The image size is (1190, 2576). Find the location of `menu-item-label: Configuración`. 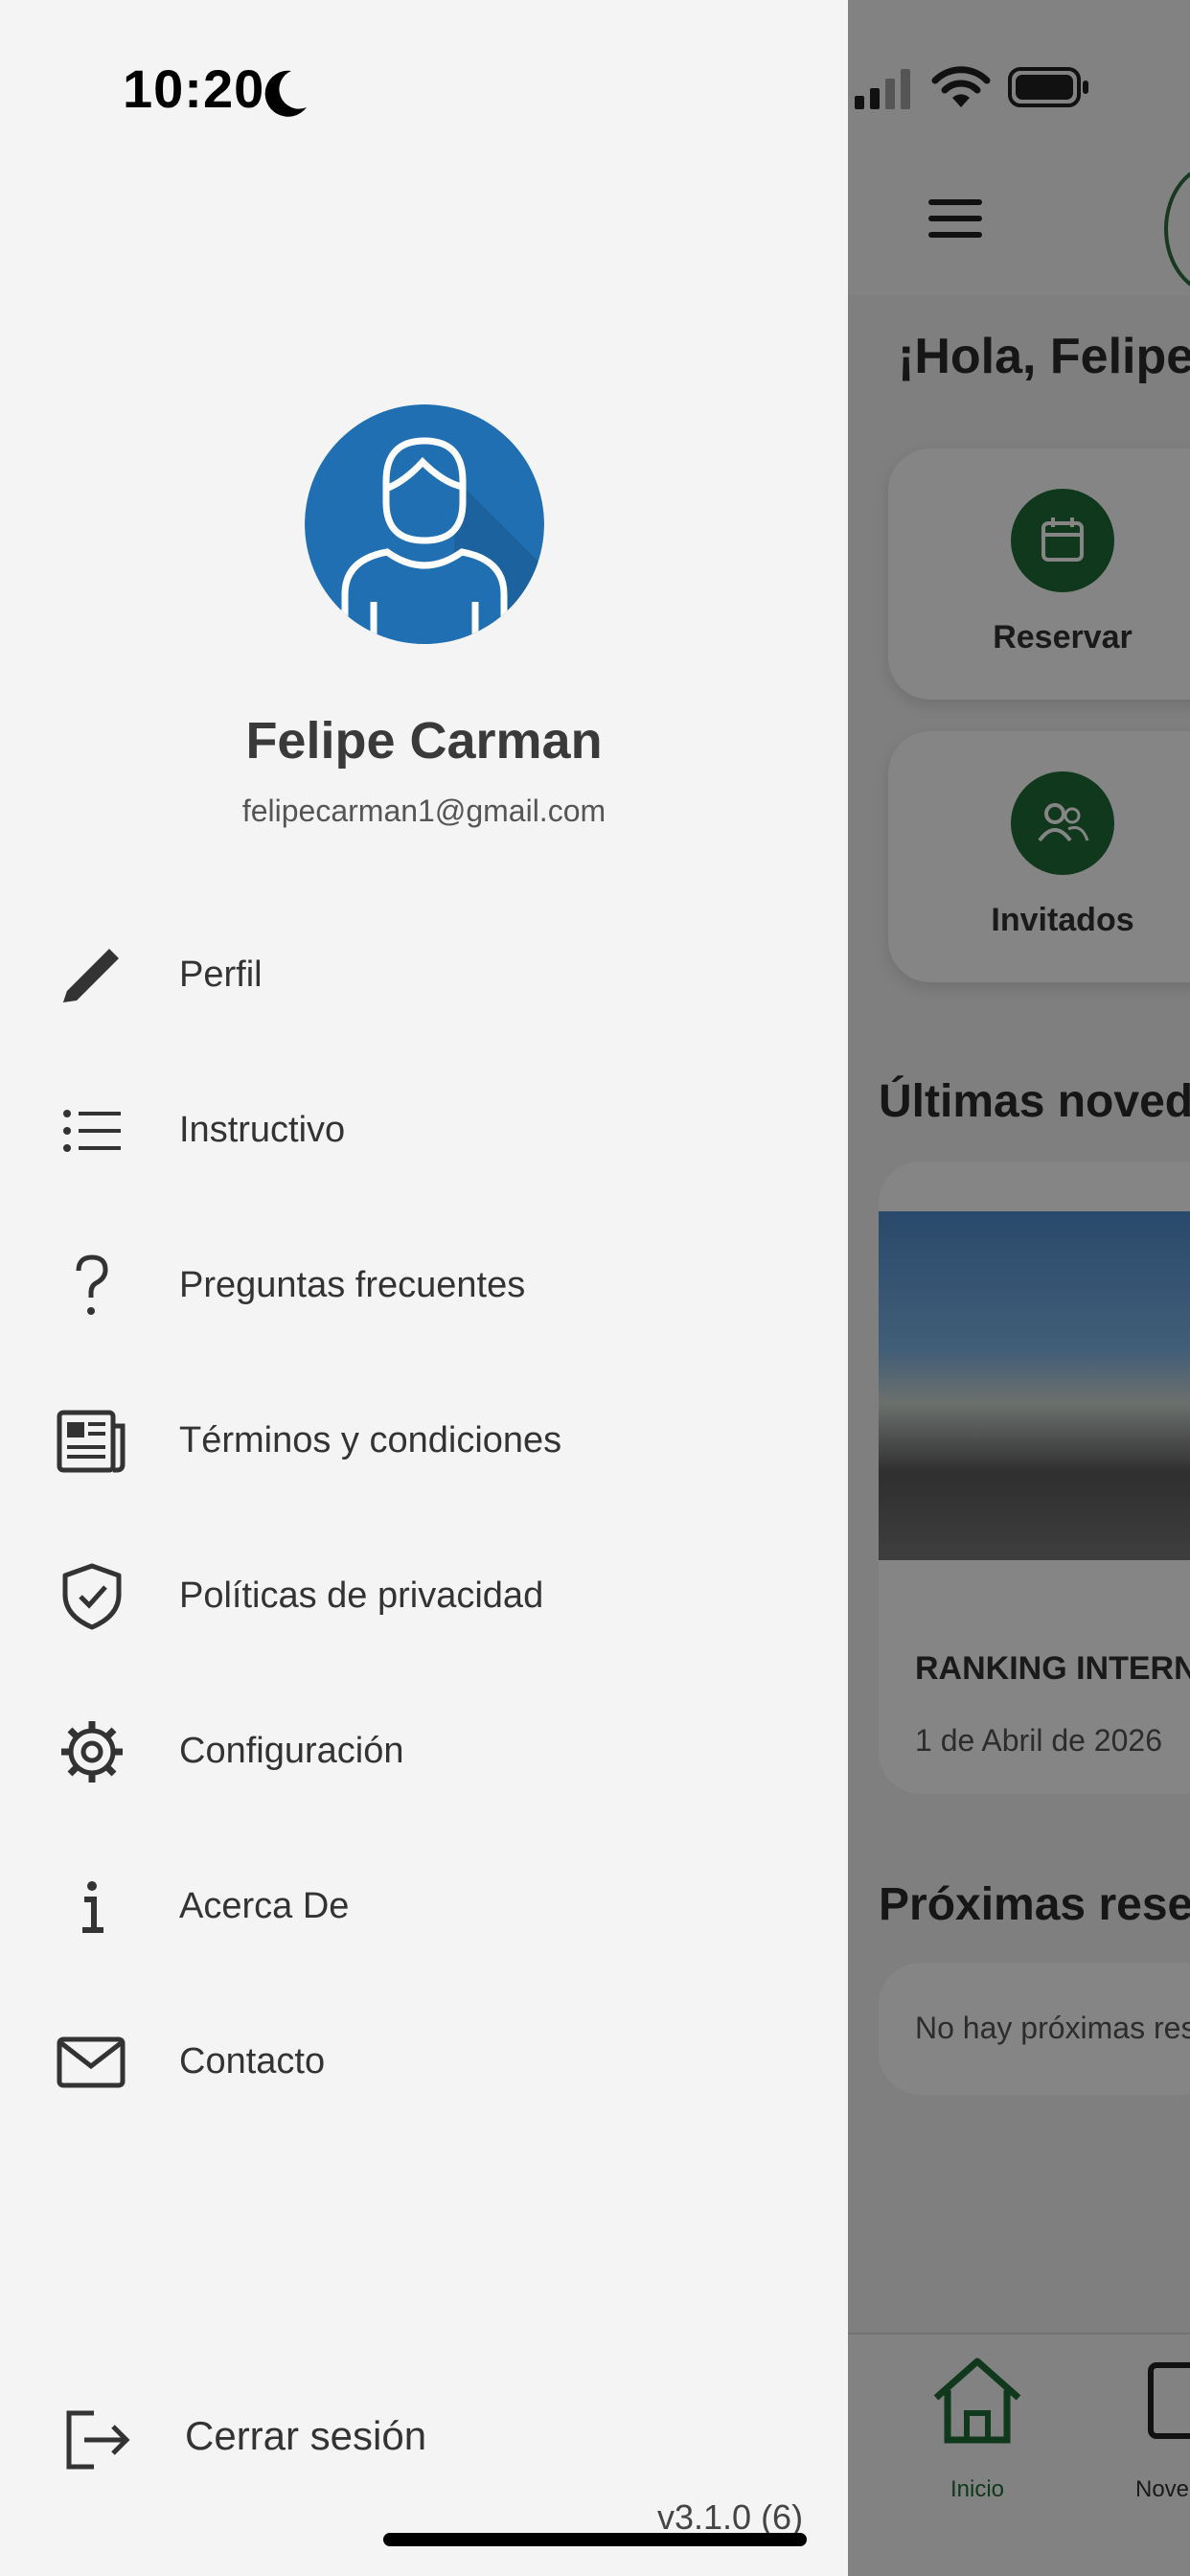

menu-item-label: Configuración is located at coordinates (292, 1751).